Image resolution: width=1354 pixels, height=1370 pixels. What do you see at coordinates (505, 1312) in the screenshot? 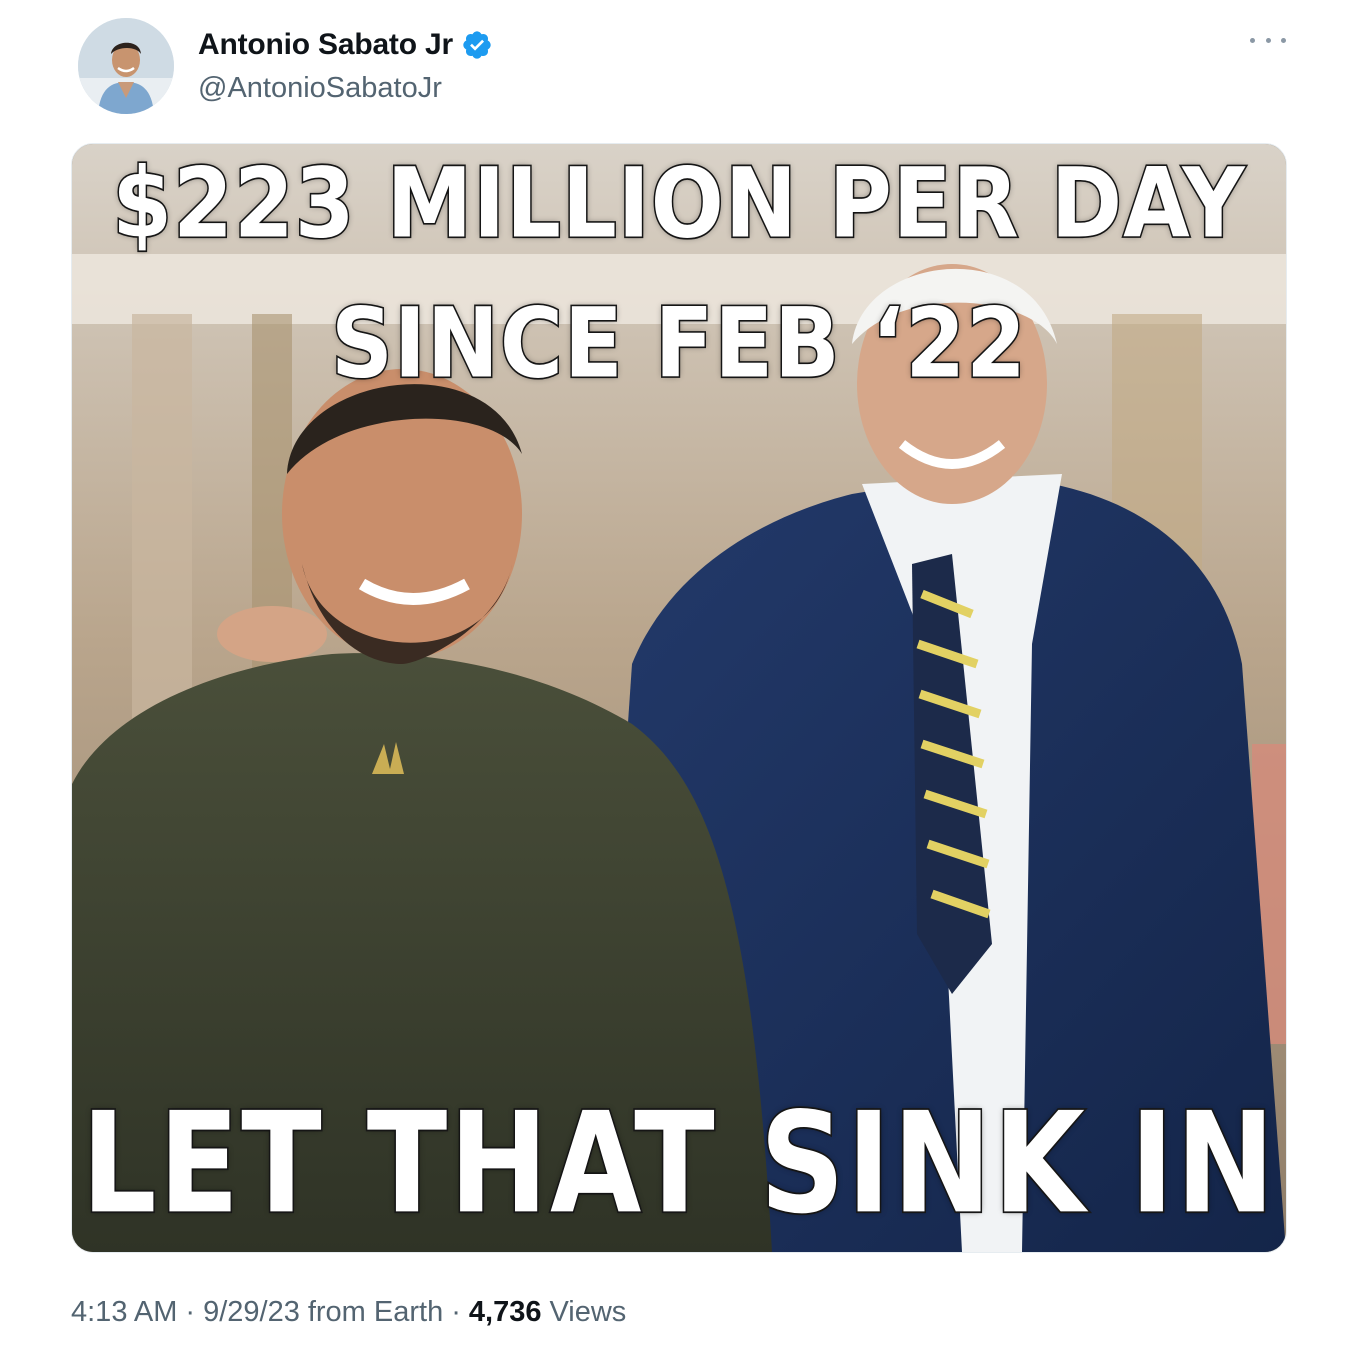
I see `views-count: 4,736` at bounding box center [505, 1312].